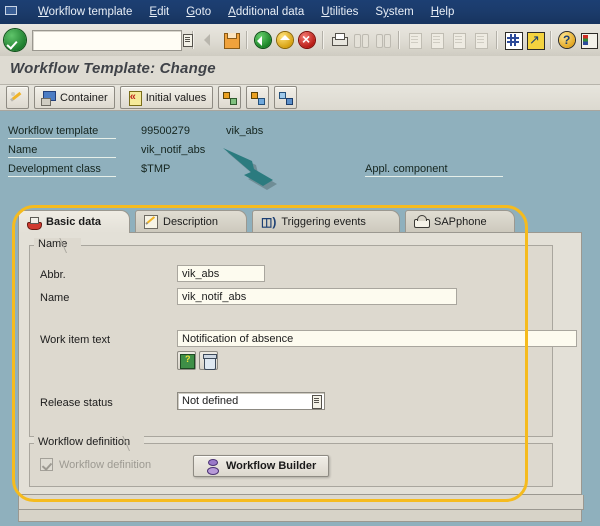 This screenshot has height=526, width=600. Describe the element at coordinates (208, 360) in the screenshot. I see `delete-text-button` at that location.